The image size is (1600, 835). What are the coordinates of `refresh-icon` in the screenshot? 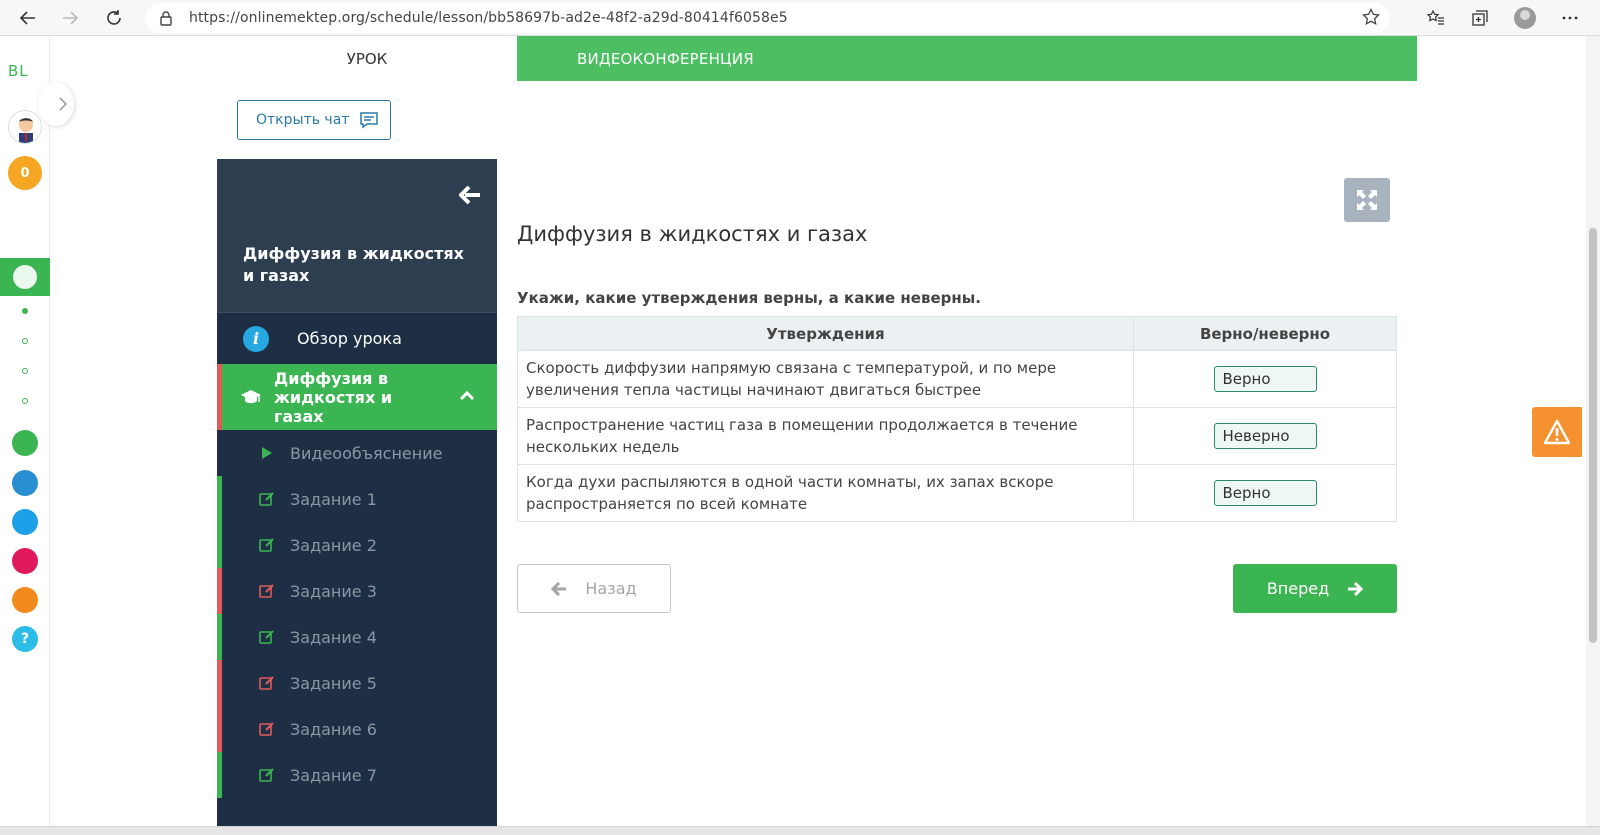 It's located at (114, 18).